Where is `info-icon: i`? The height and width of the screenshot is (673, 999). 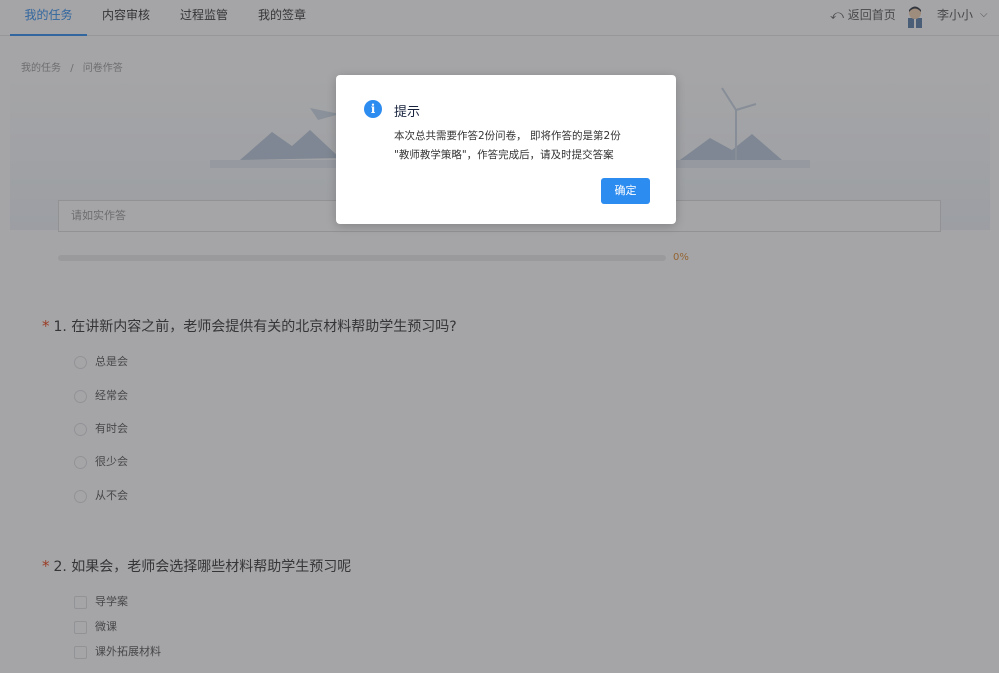
info-icon: i is located at coordinates (373, 109).